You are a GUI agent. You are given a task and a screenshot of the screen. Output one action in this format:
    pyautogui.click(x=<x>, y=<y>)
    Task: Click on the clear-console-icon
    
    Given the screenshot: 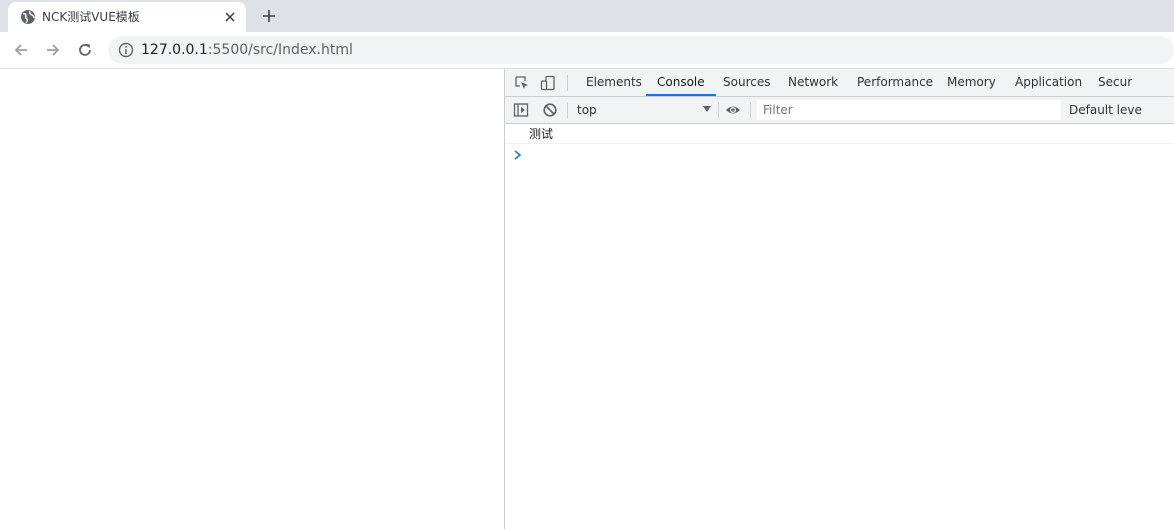 What is the action you would take?
    pyautogui.click(x=550, y=110)
    